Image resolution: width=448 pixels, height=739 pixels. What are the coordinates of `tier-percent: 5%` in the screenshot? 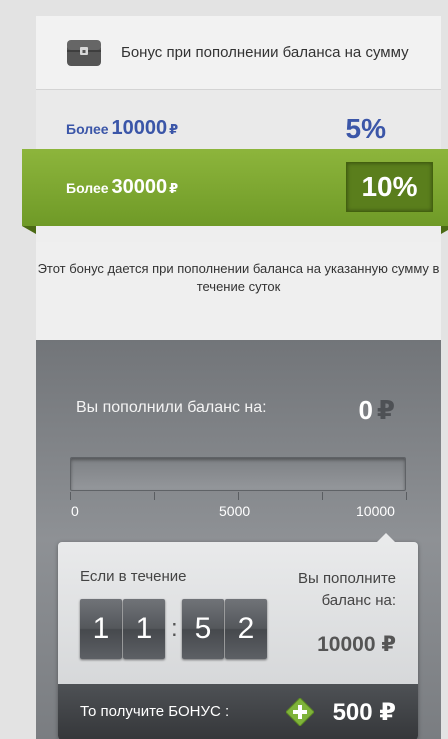 It's located at (365, 128).